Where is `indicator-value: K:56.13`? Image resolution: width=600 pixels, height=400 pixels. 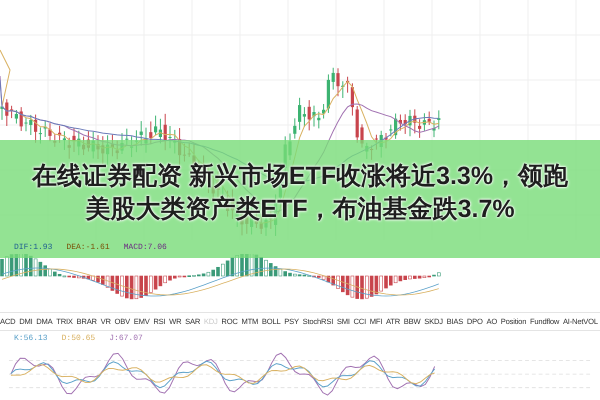
indicator-value: K:56.13 is located at coordinates (31, 339).